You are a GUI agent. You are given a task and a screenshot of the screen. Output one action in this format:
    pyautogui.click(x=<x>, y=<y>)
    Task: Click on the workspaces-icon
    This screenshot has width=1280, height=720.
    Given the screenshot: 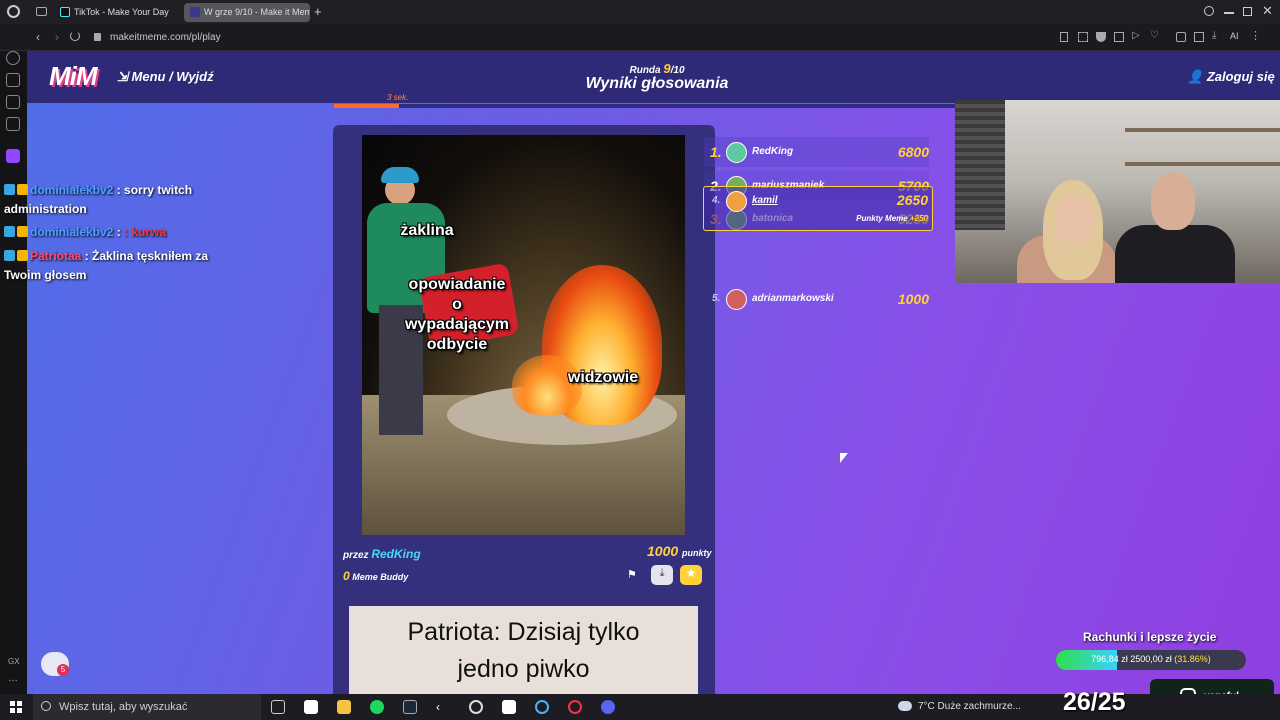 What is the action you would take?
    pyautogui.click(x=41, y=11)
    